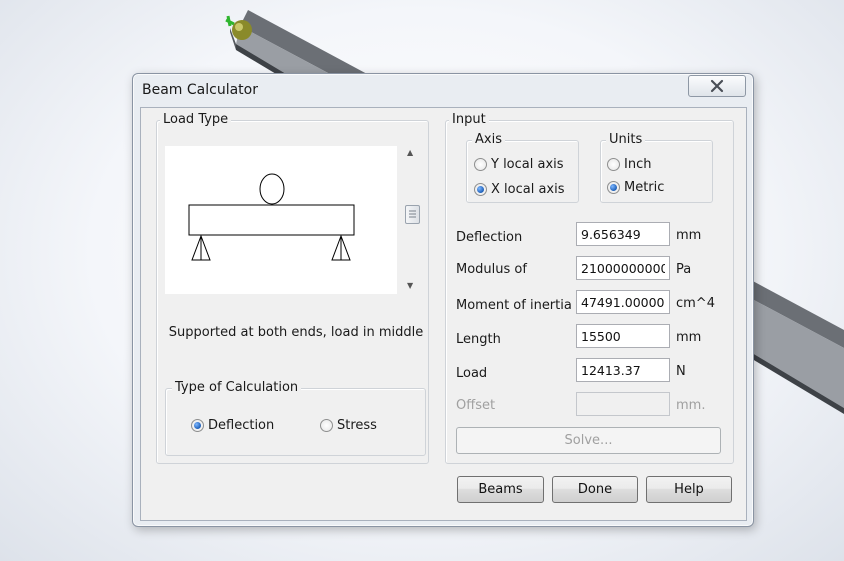 This screenshot has height=561, width=844. Describe the element at coordinates (326, 425) in the screenshot. I see `stress-radio` at that location.